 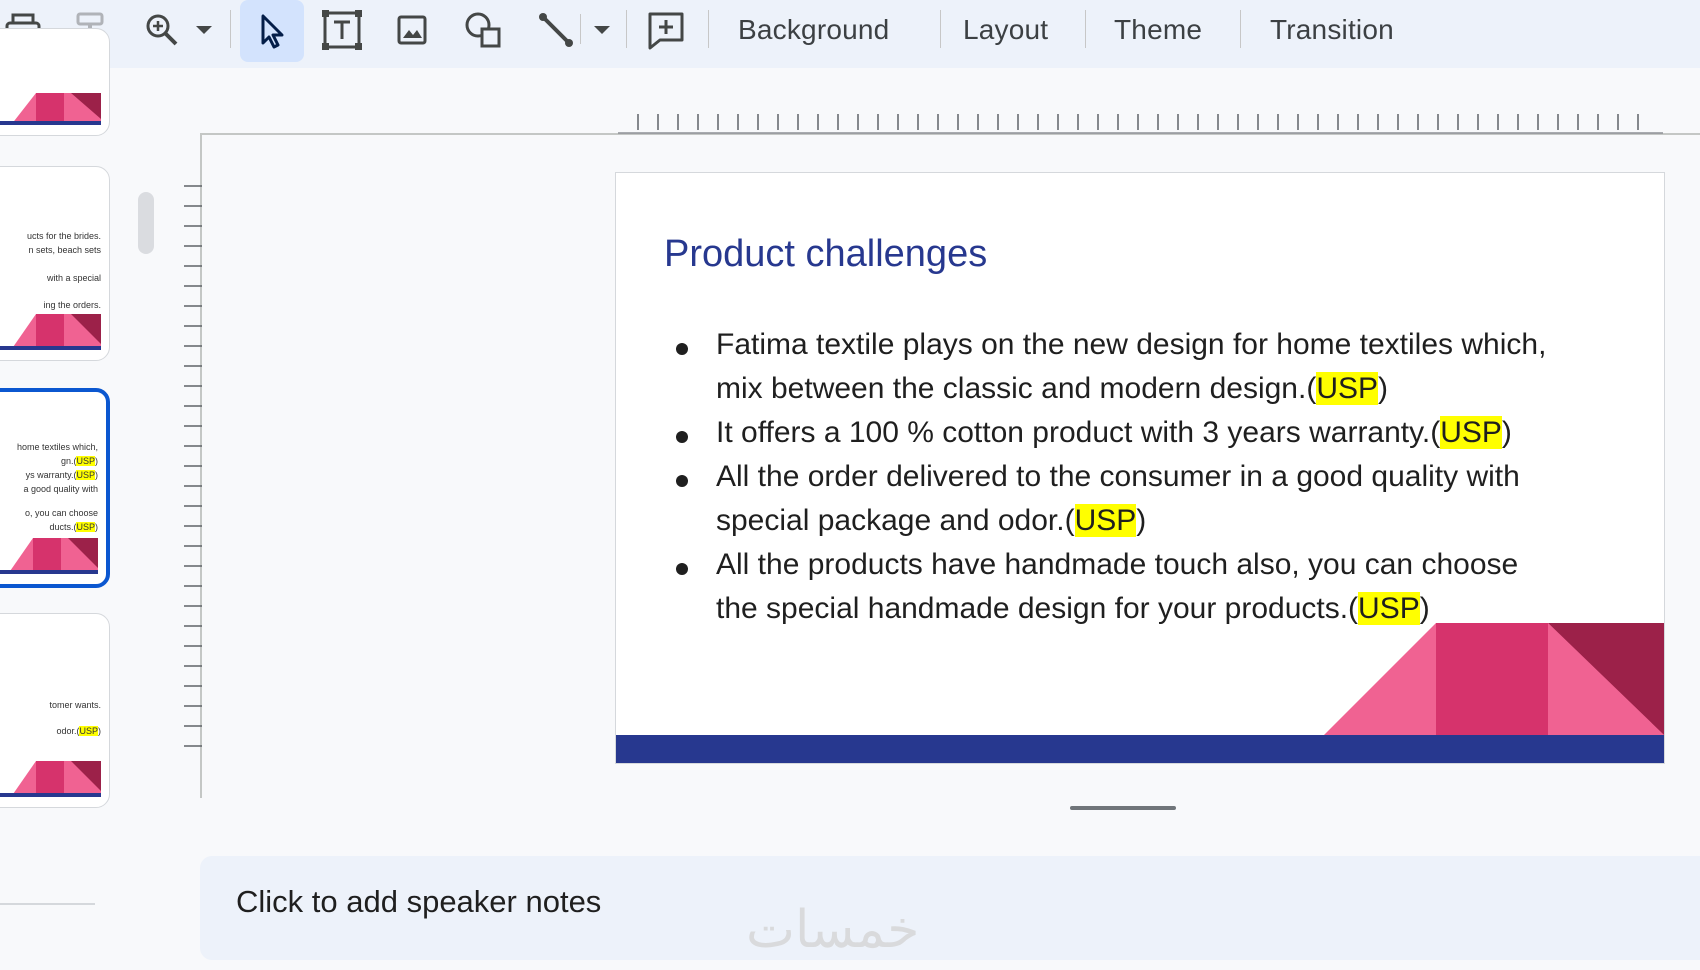 What do you see at coordinates (1140, 749) in the screenshot?
I see `slide-footer-band` at bounding box center [1140, 749].